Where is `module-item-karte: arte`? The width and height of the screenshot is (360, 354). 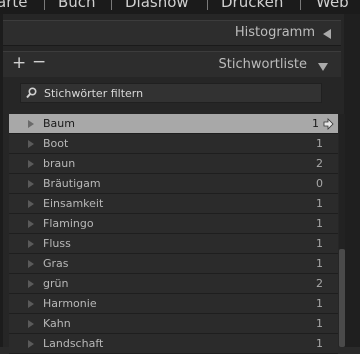 module-item-karte: arte is located at coordinates (13, 5).